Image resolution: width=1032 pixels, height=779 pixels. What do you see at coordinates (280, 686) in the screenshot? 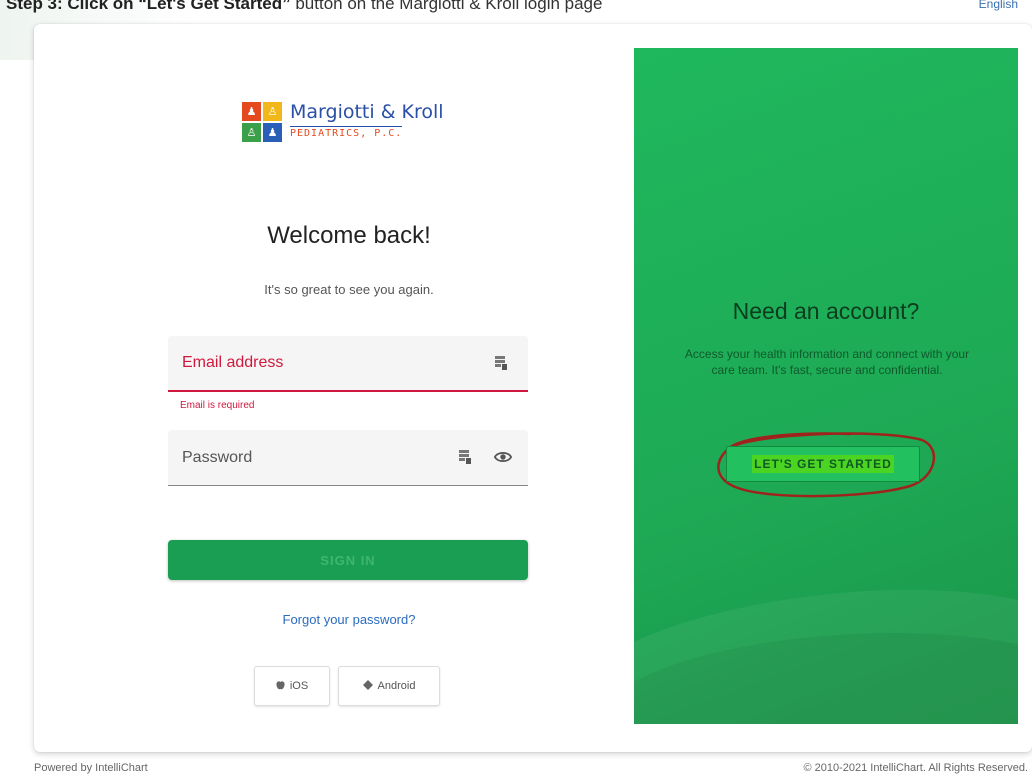
I see `apple-icon` at bounding box center [280, 686].